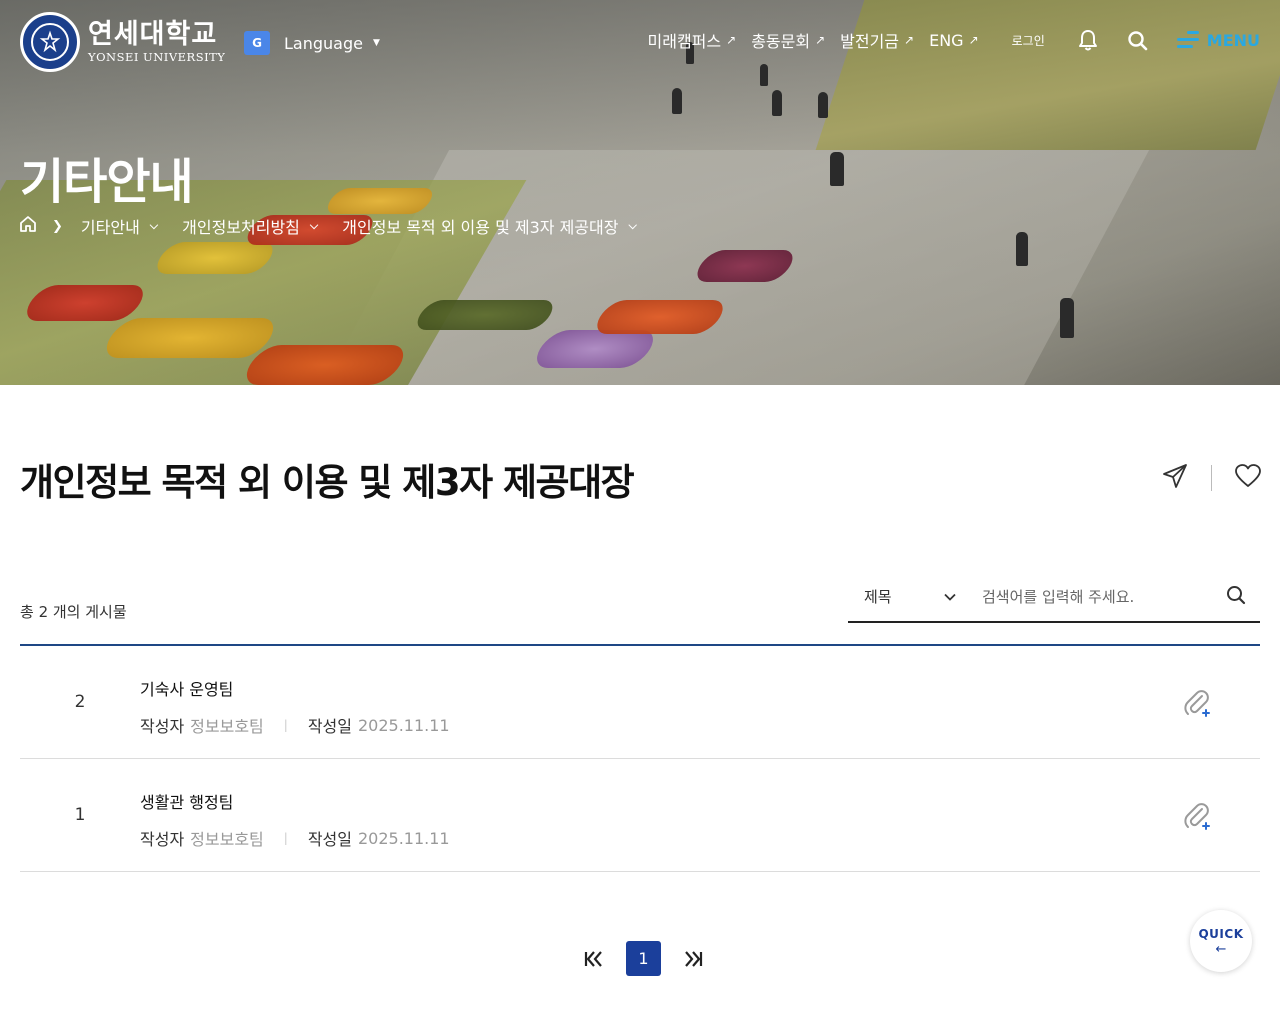 This screenshot has width=1280, height=1024. I want to click on university-seal-icon, so click(50, 42).